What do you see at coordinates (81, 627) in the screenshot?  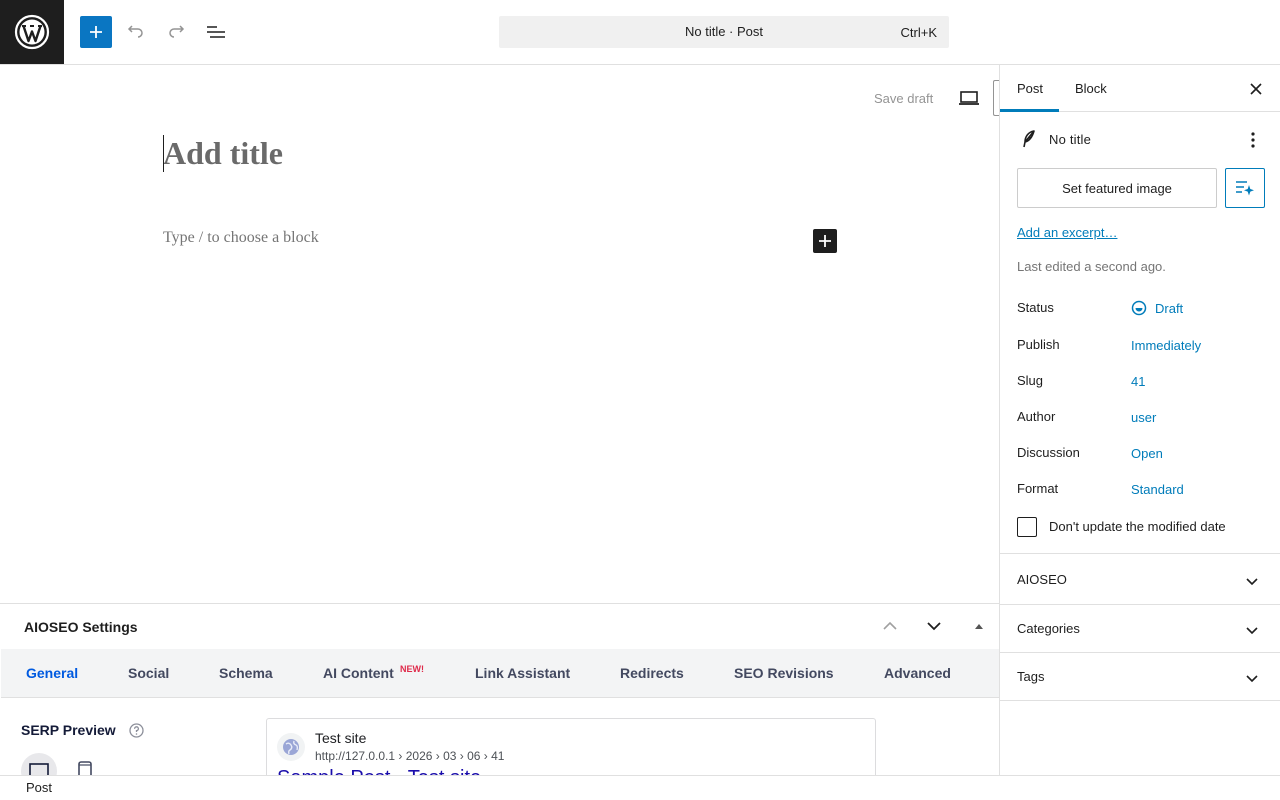 I see `metabox-title: AIOSEO Settings` at bounding box center [81, 627].